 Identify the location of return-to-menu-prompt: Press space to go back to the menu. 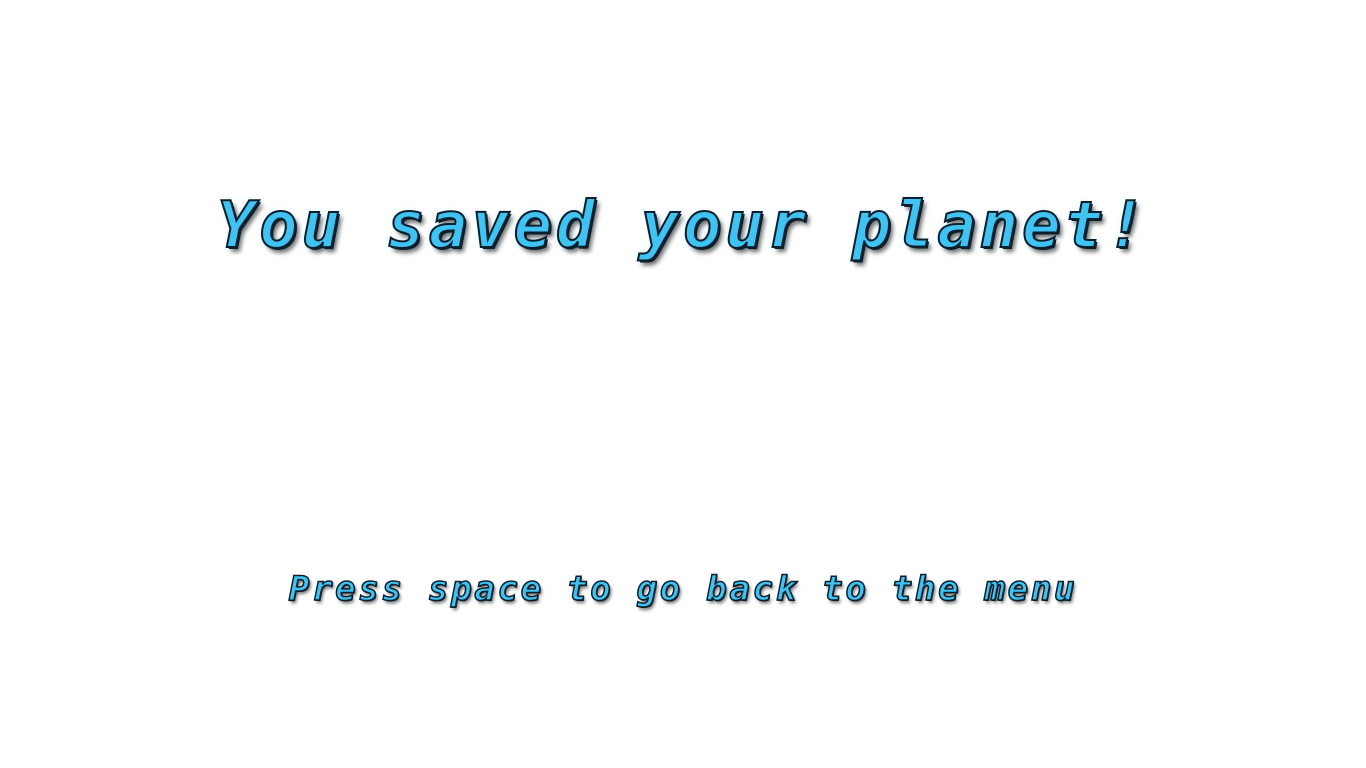
(683, 589).